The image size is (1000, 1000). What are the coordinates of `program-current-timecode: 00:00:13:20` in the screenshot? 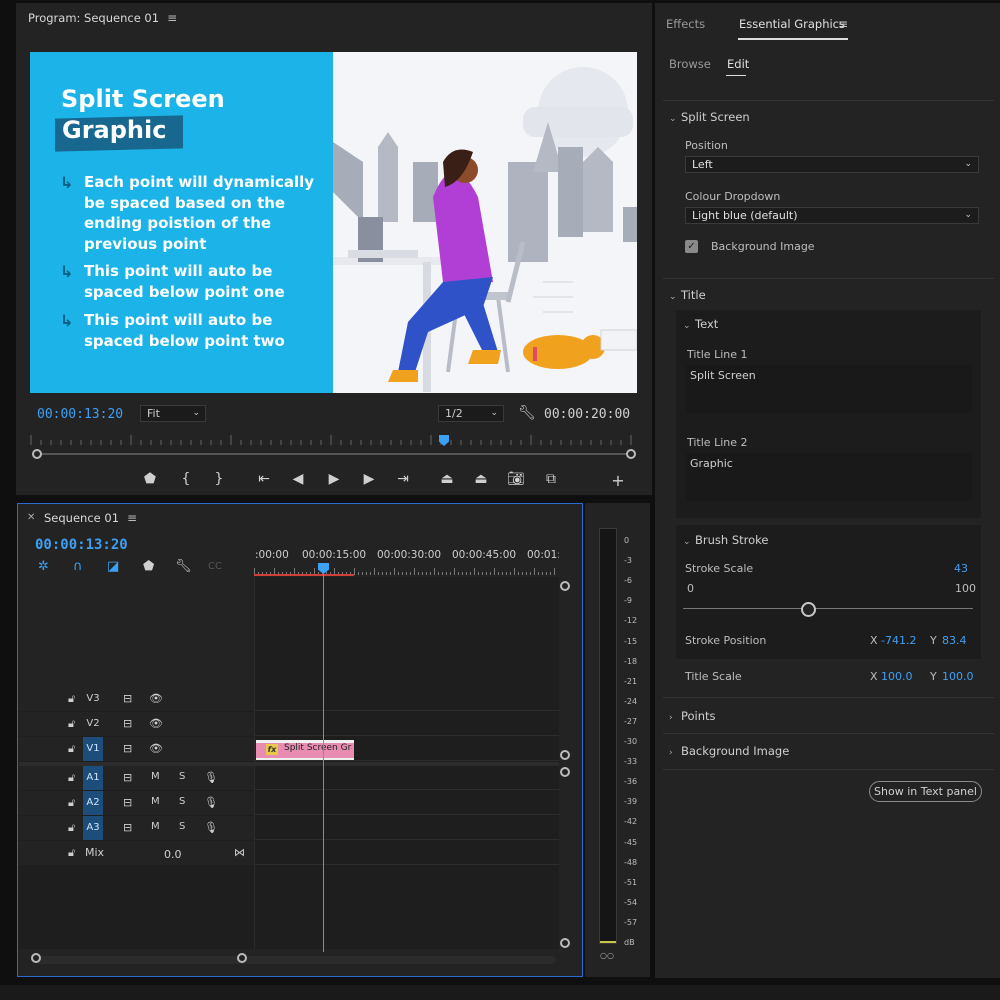 It's located at (80, 414).